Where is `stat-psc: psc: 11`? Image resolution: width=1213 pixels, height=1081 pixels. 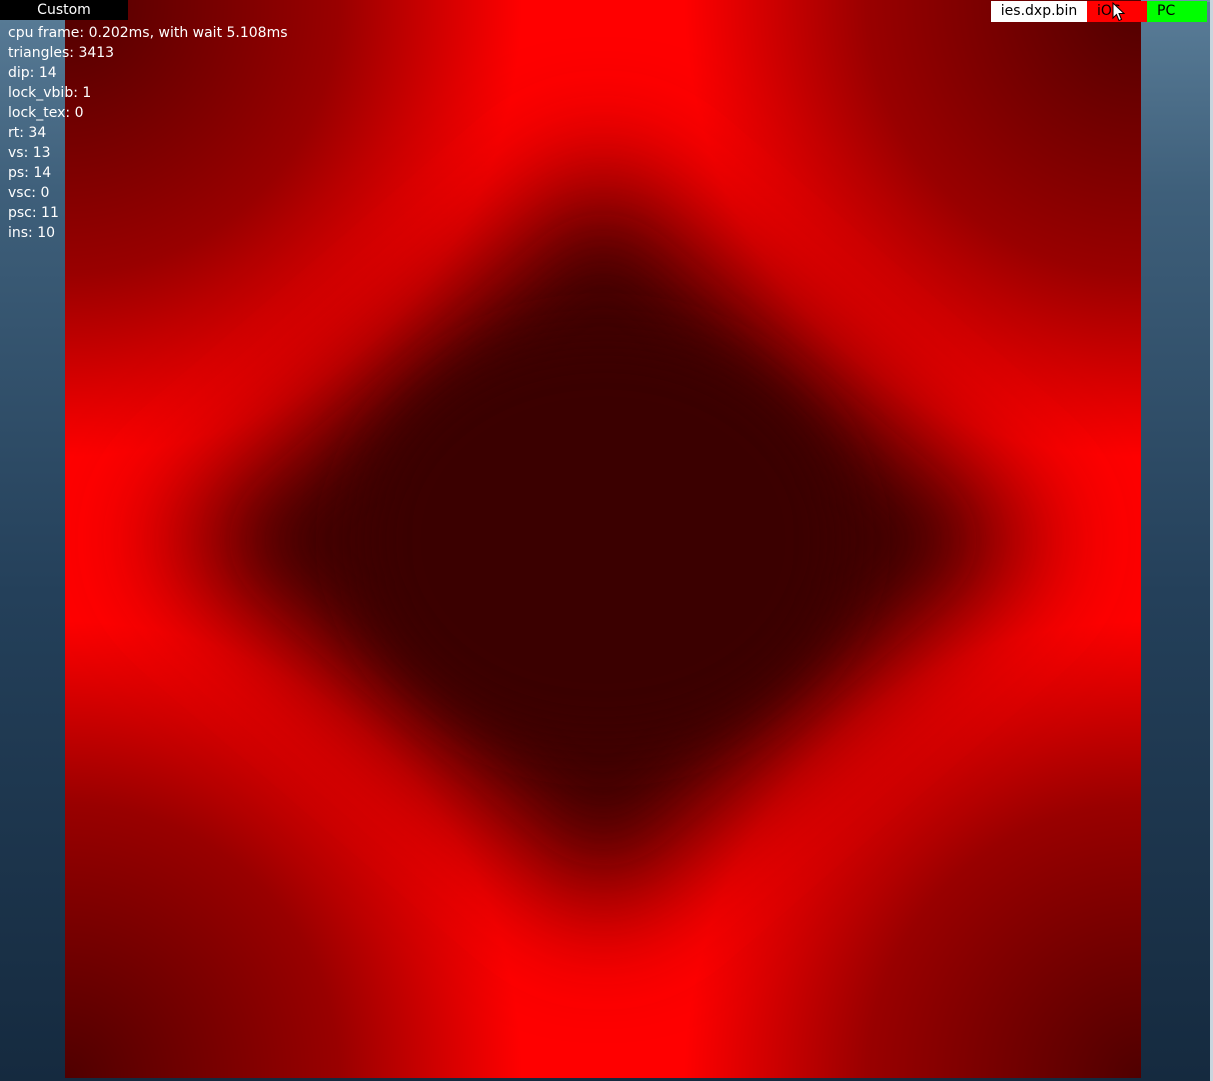
stat-psc: psc: 11 is located at coordinates (33, 213).